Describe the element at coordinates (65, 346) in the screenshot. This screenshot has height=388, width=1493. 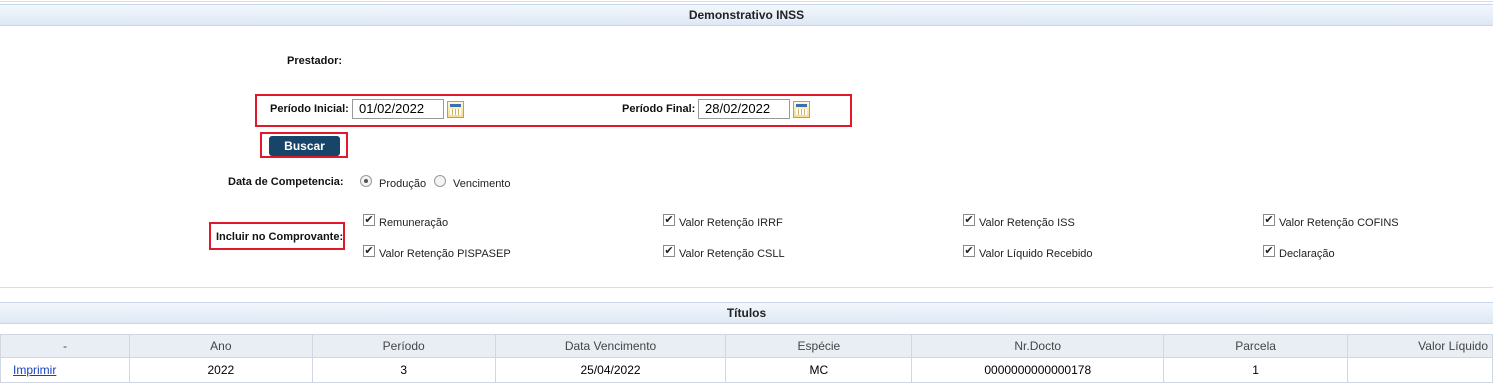
I see `col-action: -` at that location.